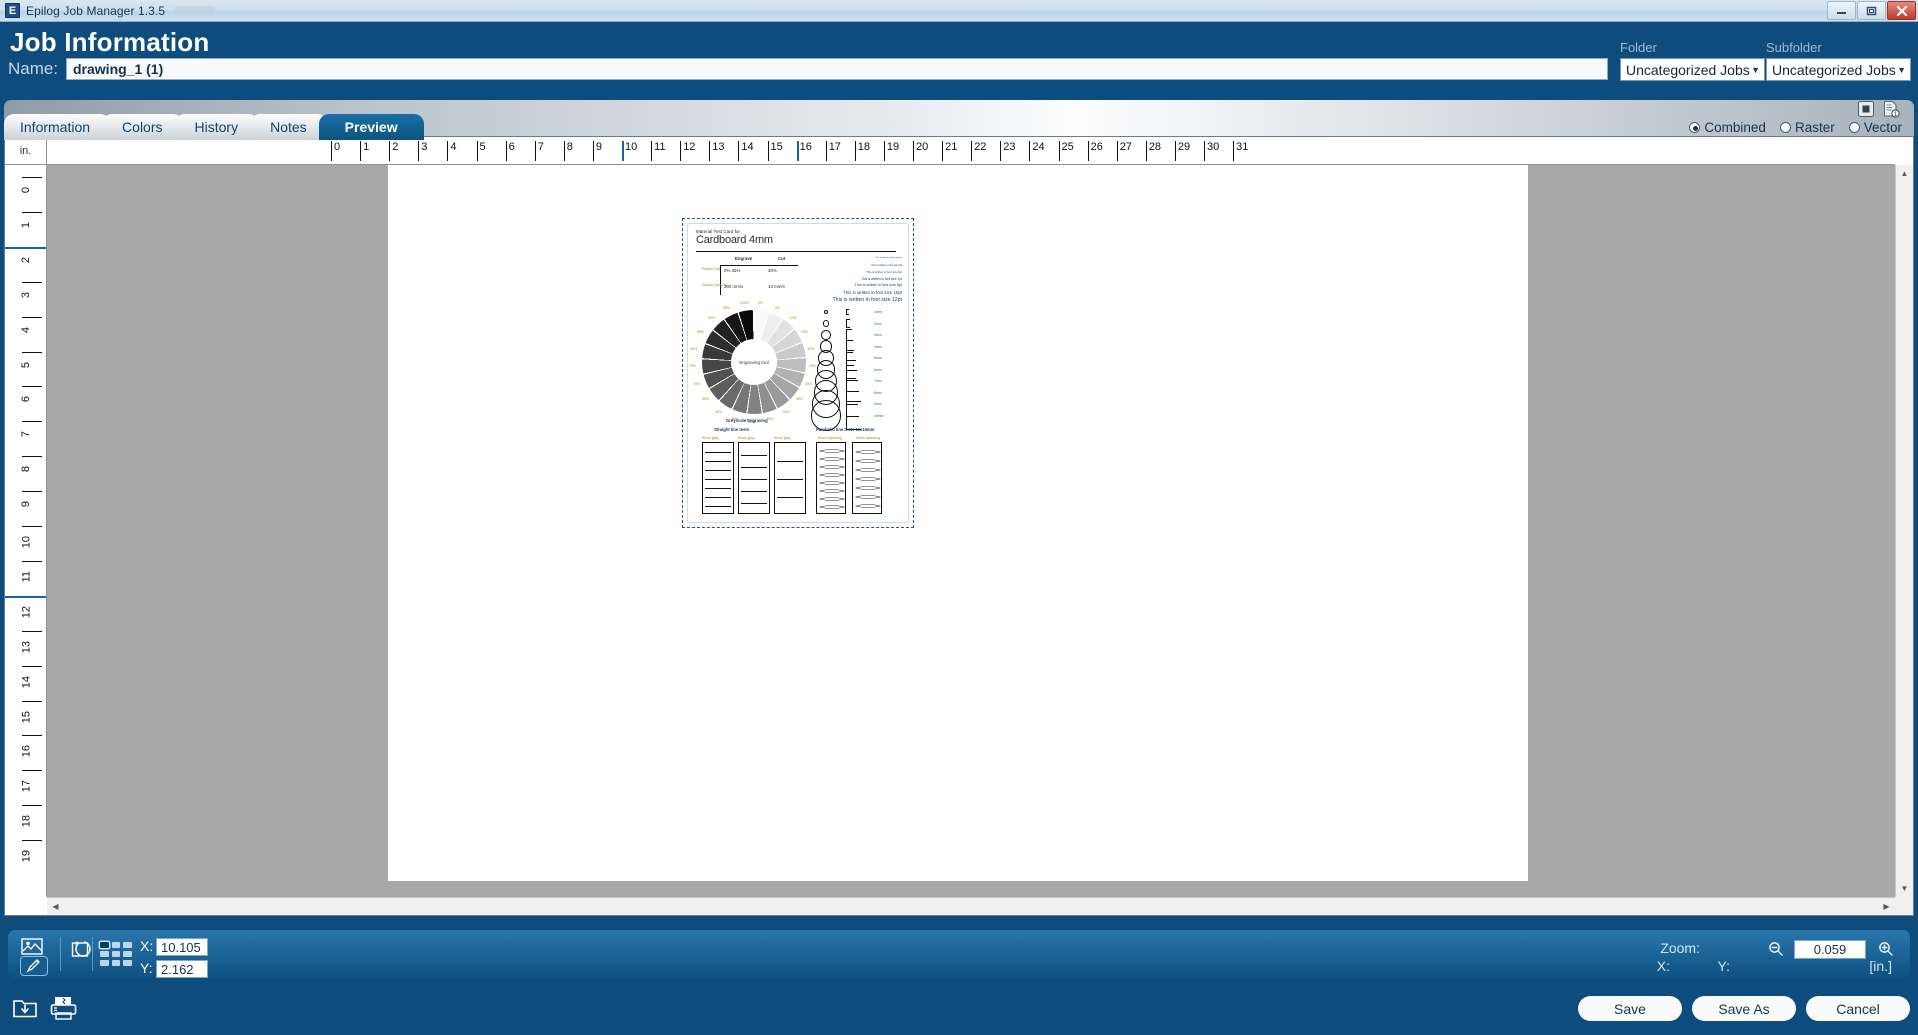 The image size is (1918, 1035). I want to click on job-name-input, so click(837, 69).